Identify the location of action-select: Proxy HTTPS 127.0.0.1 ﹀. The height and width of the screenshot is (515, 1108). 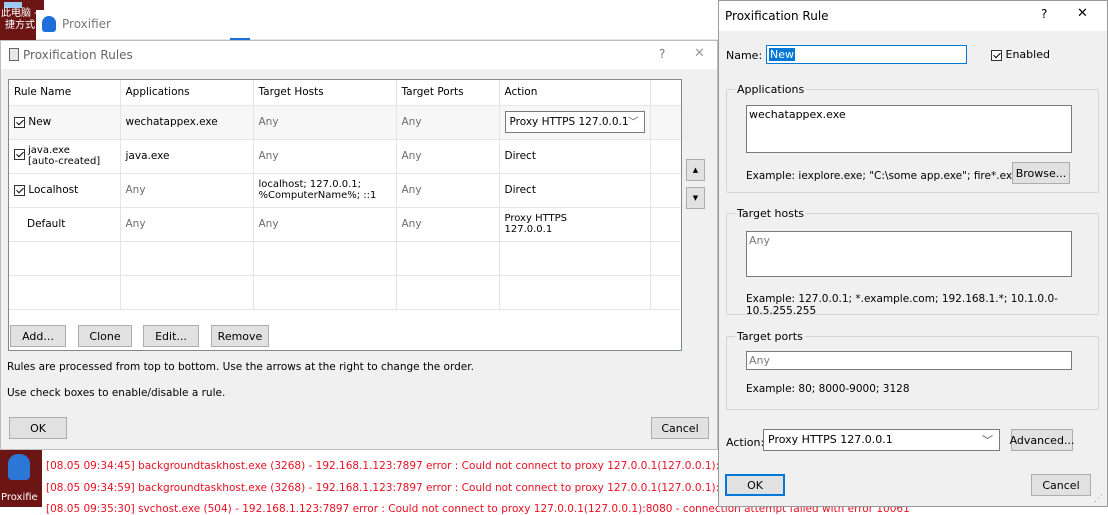
(881, 440).